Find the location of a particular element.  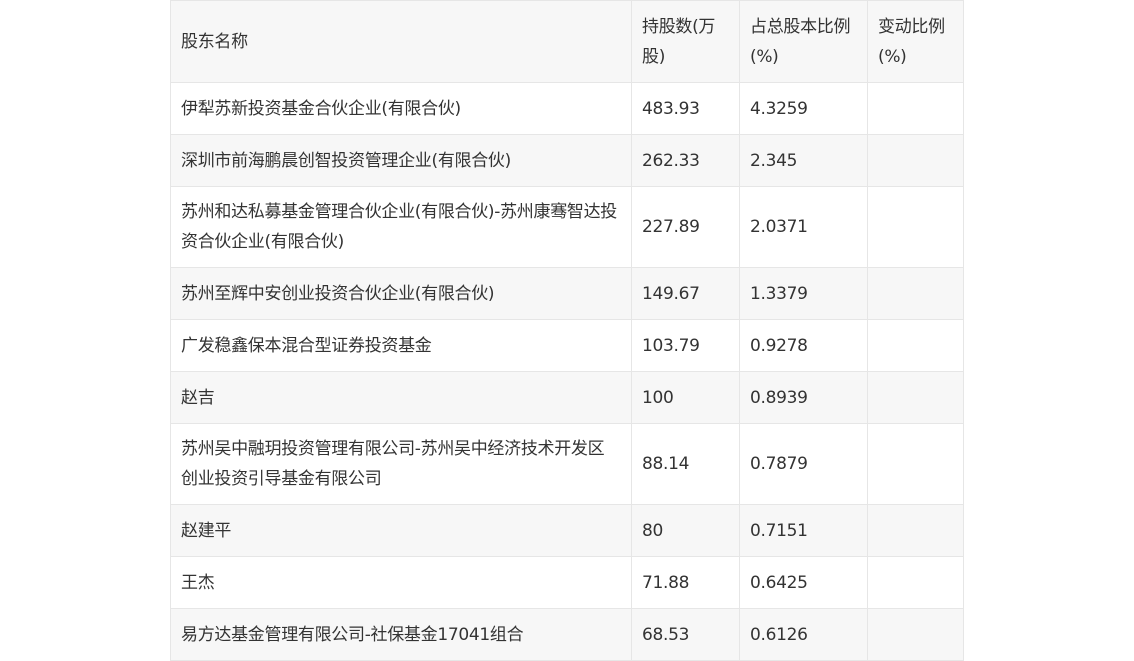

cell-shareholder-name: 苏州吴中融玥投资管理有限公司-苏州吴中经济技术开发区创业投资引导基金有限公司 is located at coordinates (401, 464).